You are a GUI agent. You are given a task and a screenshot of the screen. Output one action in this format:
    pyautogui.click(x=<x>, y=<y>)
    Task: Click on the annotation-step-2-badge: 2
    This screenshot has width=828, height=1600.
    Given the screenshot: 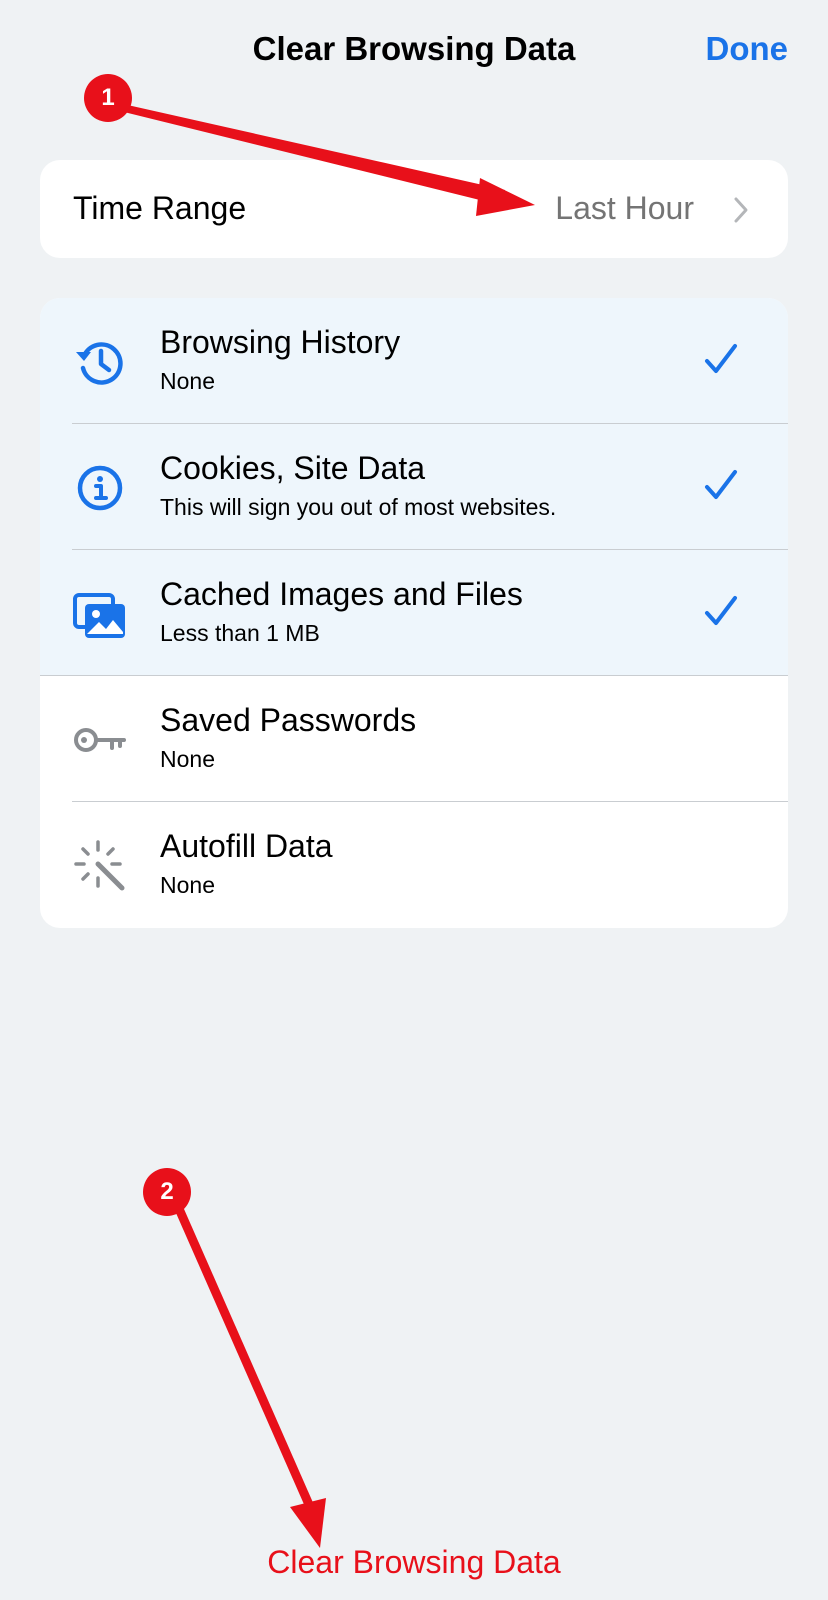 What is the action you would take?
    pyautogui.click(x=167, y=1192)
    